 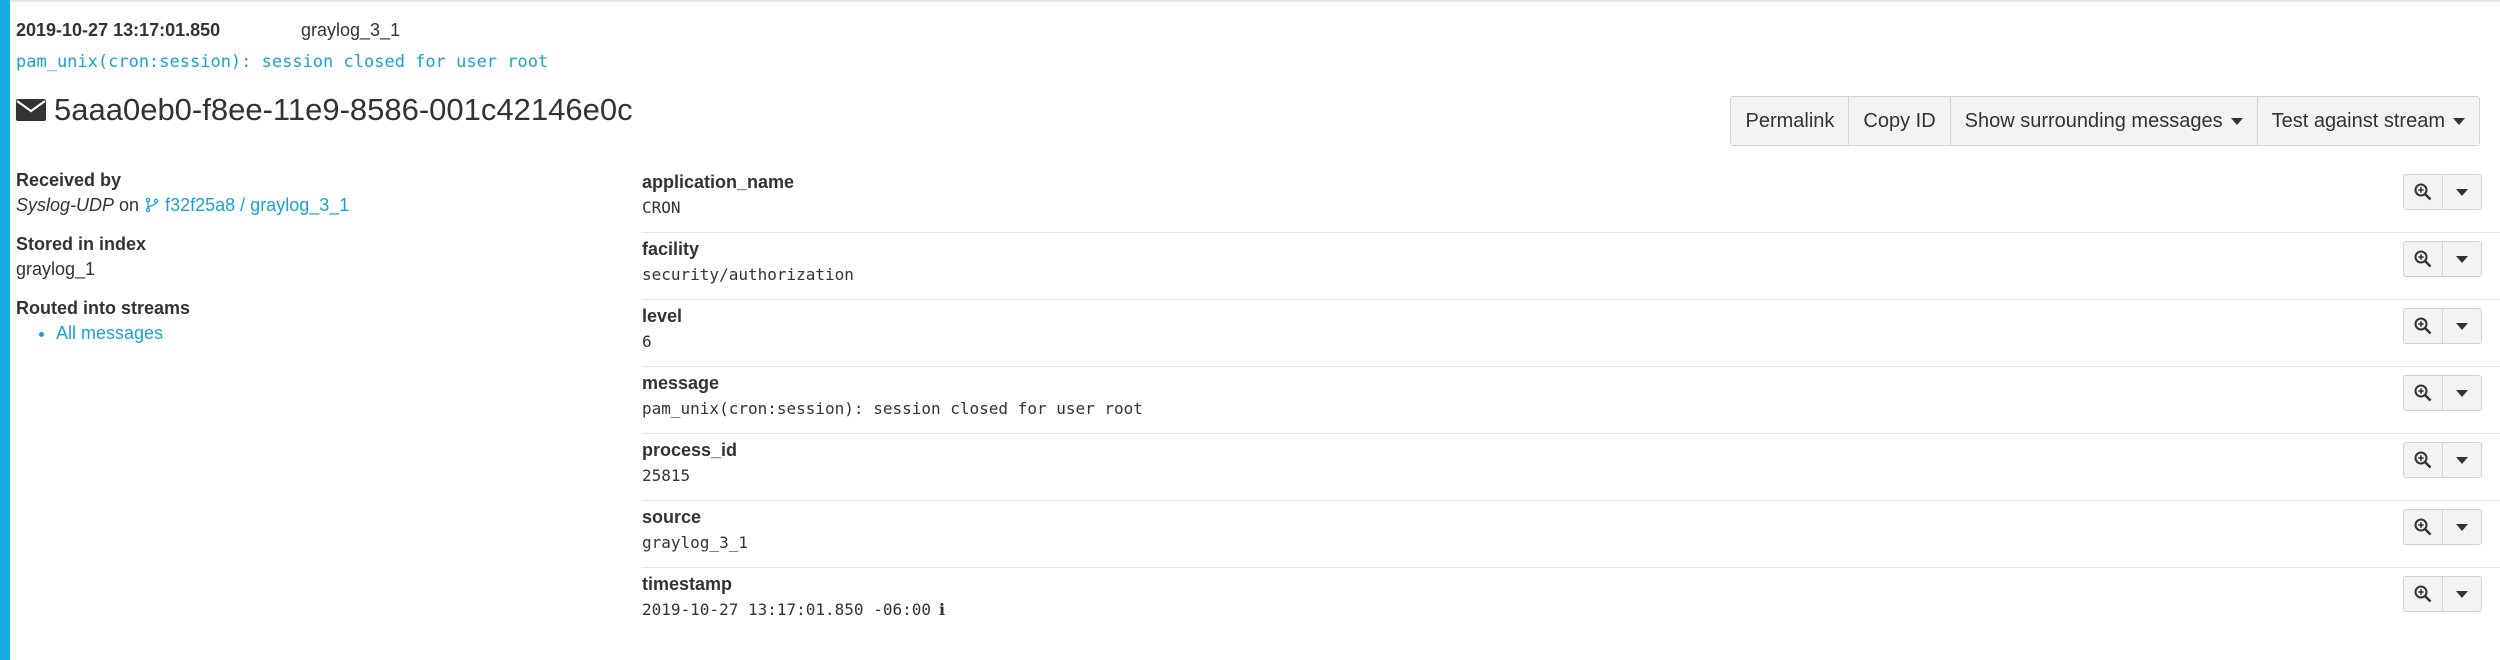 I want to click on field-value: 25815, so click(x=666, y=475).